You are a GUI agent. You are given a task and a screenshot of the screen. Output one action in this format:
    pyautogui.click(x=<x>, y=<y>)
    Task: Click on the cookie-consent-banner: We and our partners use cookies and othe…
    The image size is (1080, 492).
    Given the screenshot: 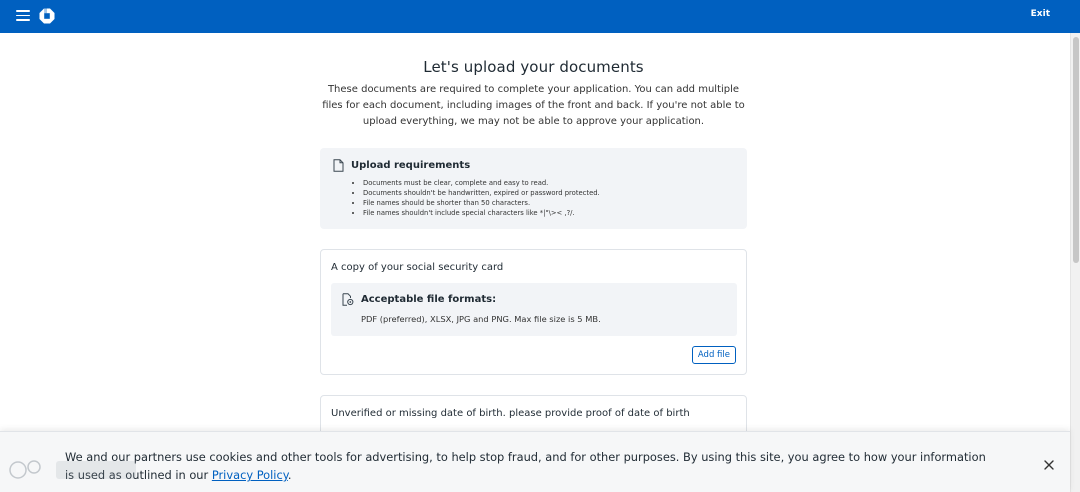 What is the action you would take?
    pyautogui.click(x=535, y=461)
    